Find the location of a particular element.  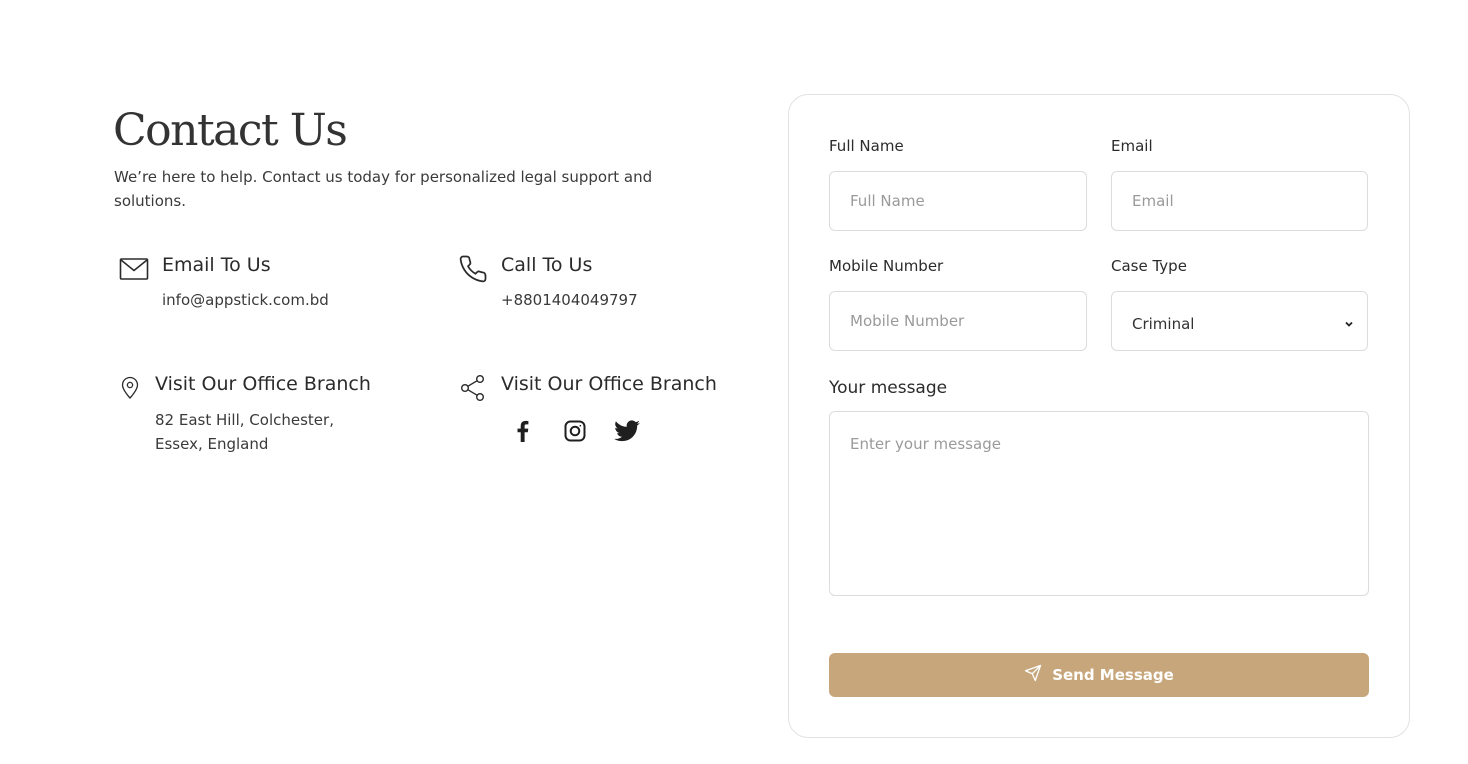

phone-icon is located at coordinates (473, 269).